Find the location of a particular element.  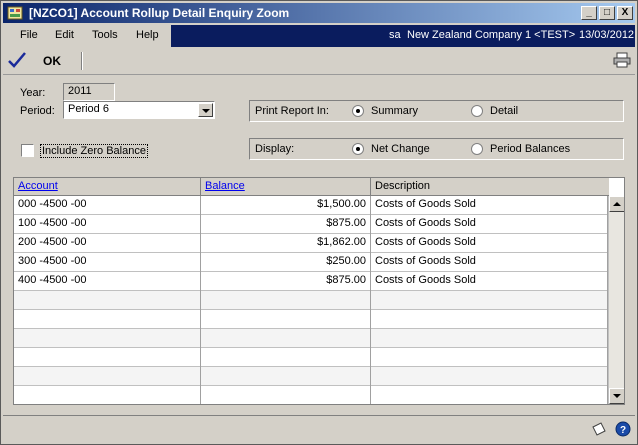

user-name: sa is located at coordinates (395, 35).